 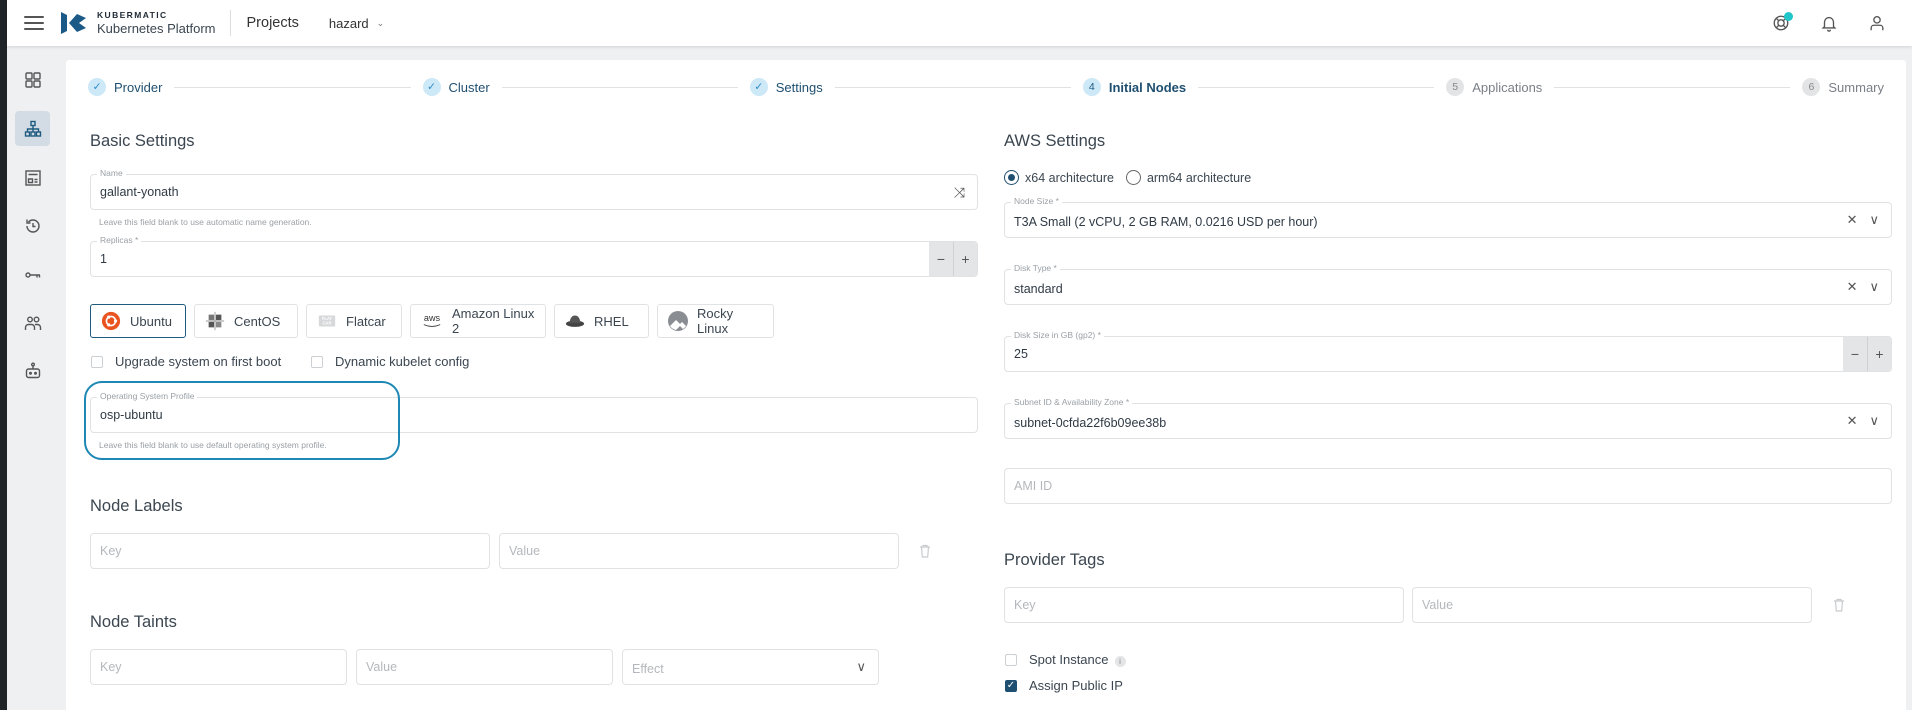 What do you see at coordinates (257, 321) in the screenshot?
I see `os-option-label: CentOS` at bounding box center [257, 321].